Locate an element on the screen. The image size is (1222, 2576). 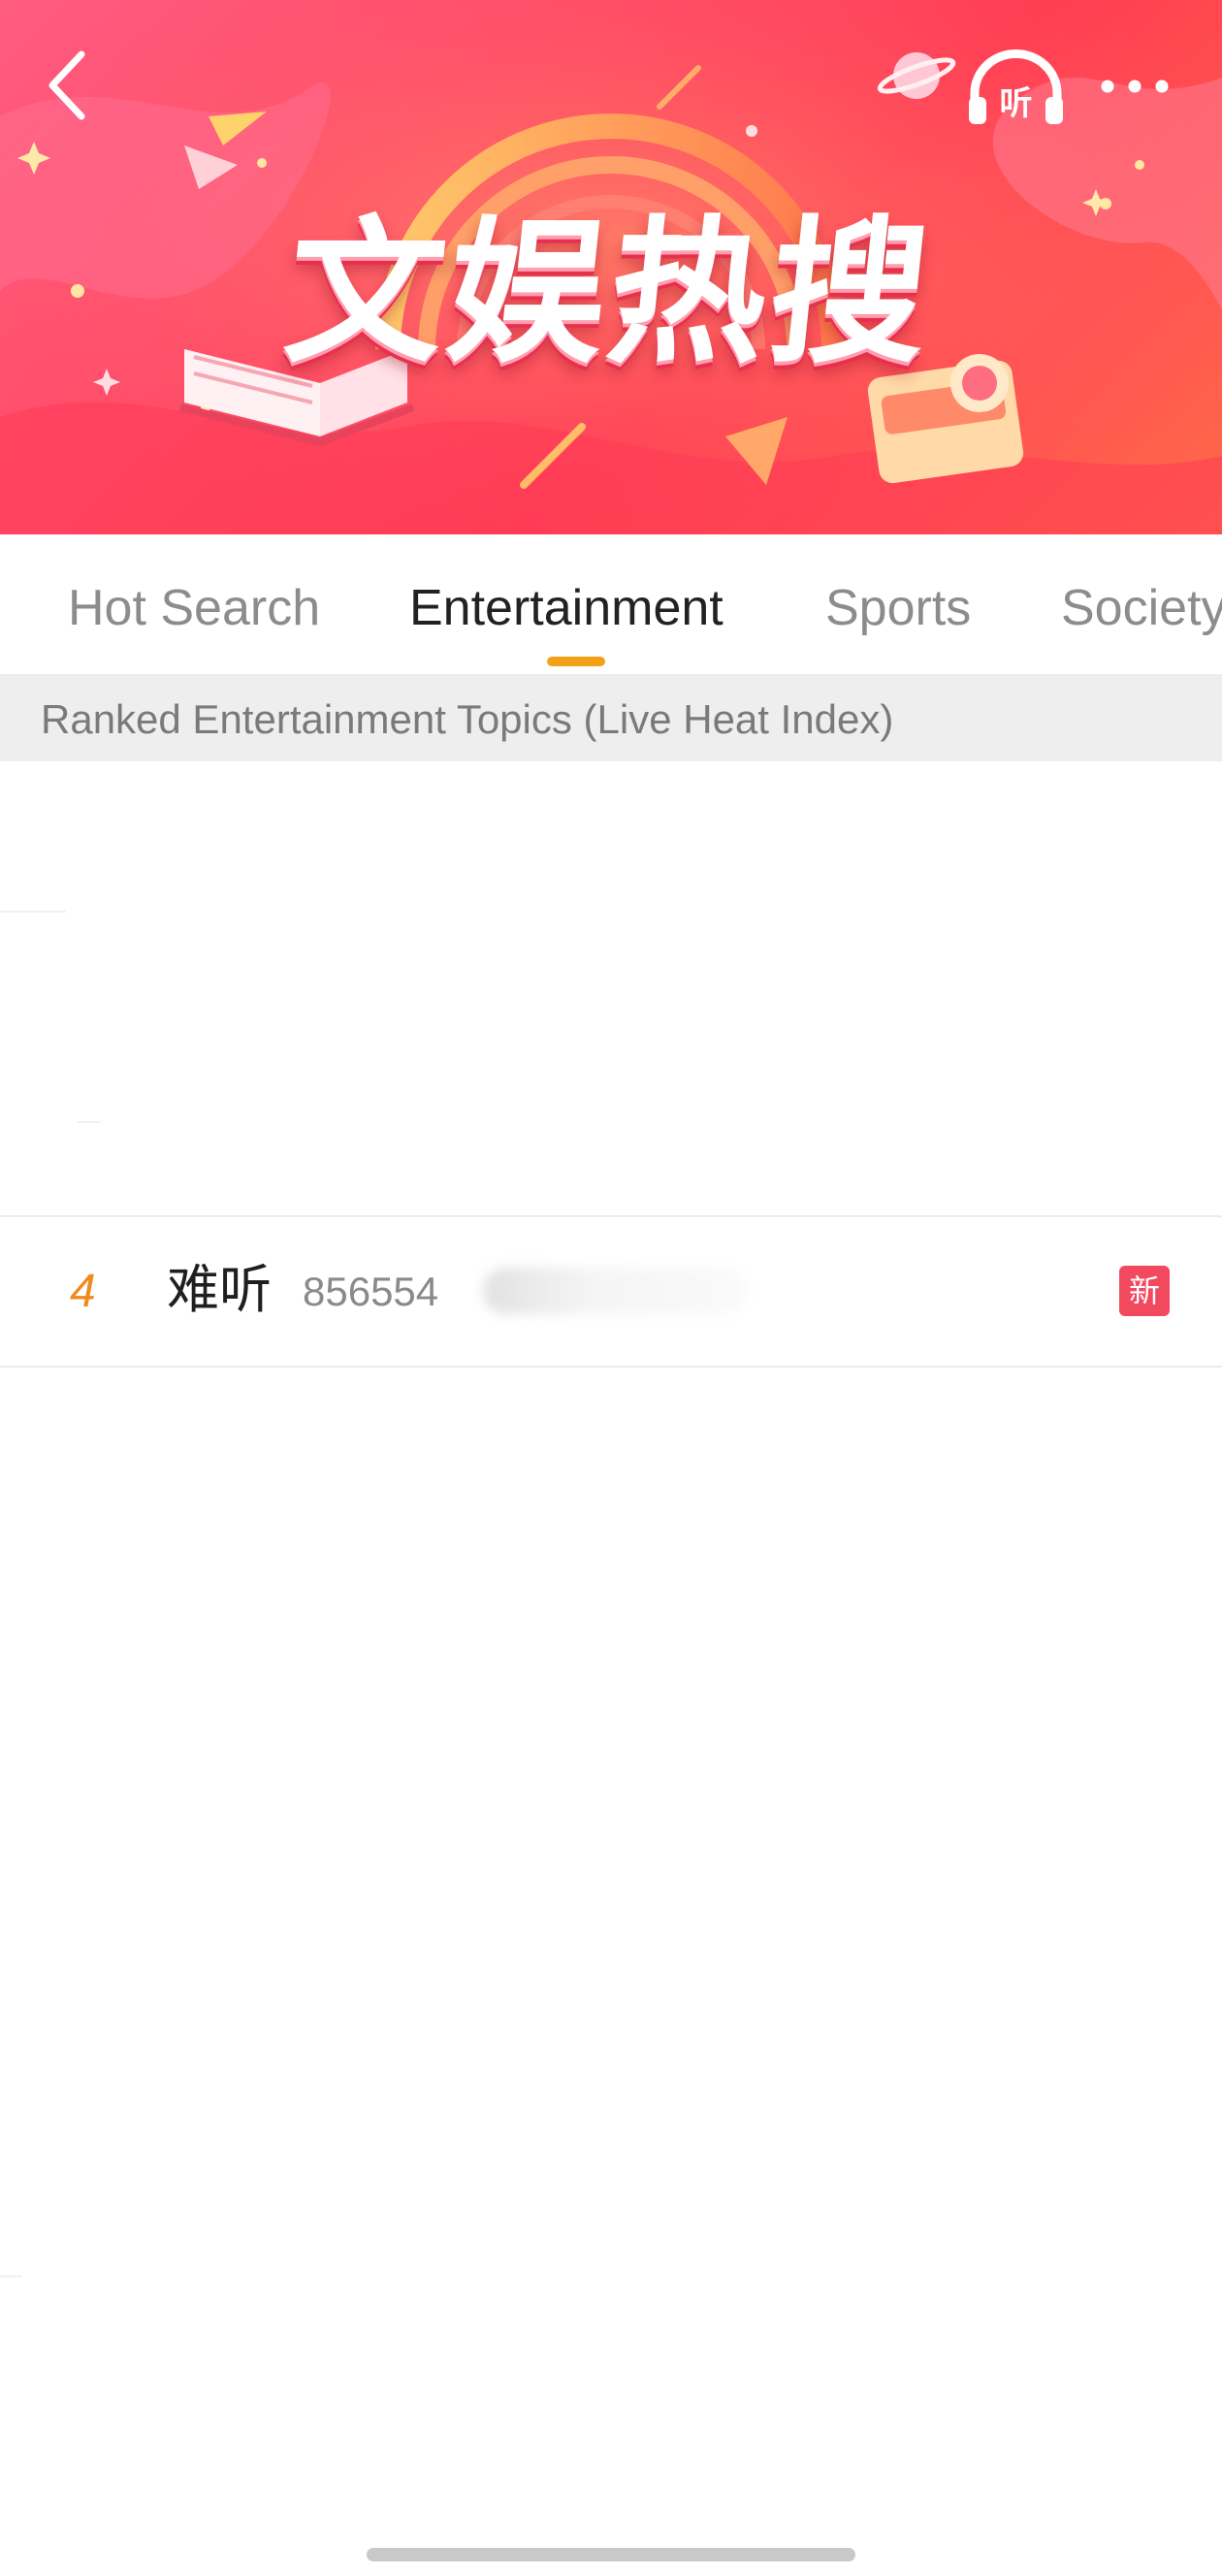
heat-index: 856554 is located at coordinates (371, 1291).